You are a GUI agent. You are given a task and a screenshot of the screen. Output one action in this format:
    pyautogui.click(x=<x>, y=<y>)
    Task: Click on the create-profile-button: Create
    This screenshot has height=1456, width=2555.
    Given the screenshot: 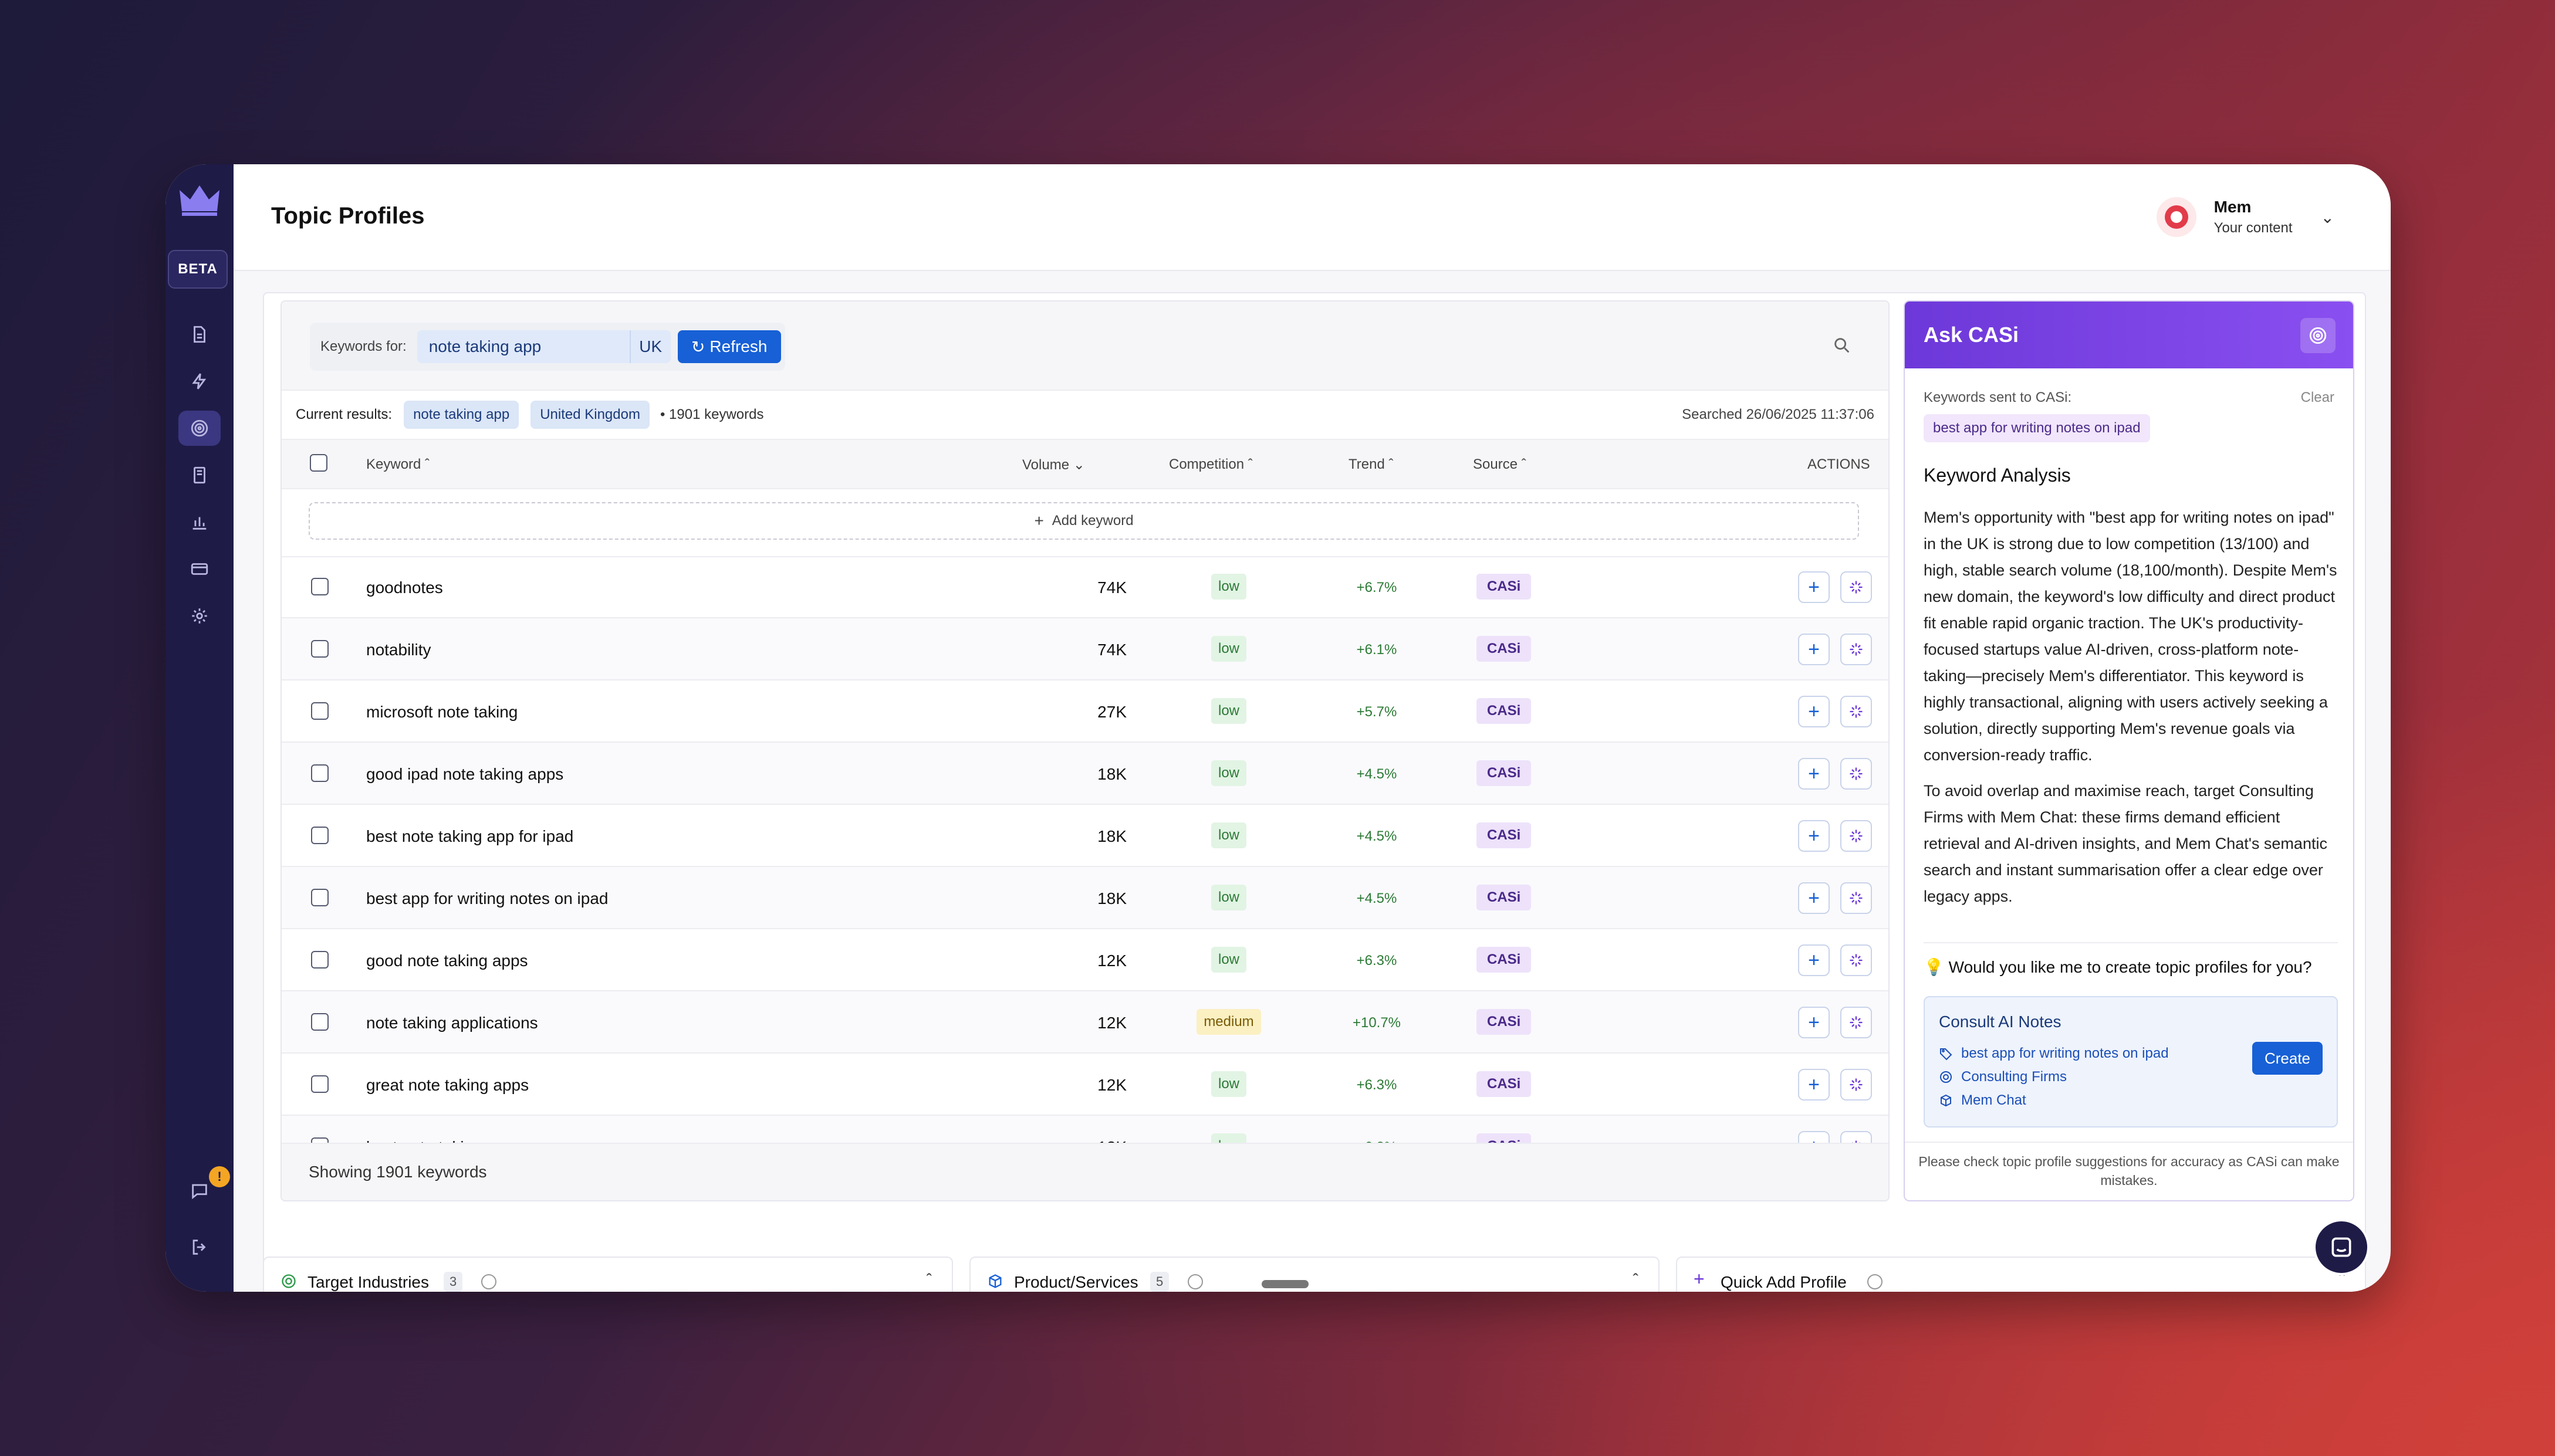 What is the action you would take?
    pyautogui.click(x=2287, y=1058)
    